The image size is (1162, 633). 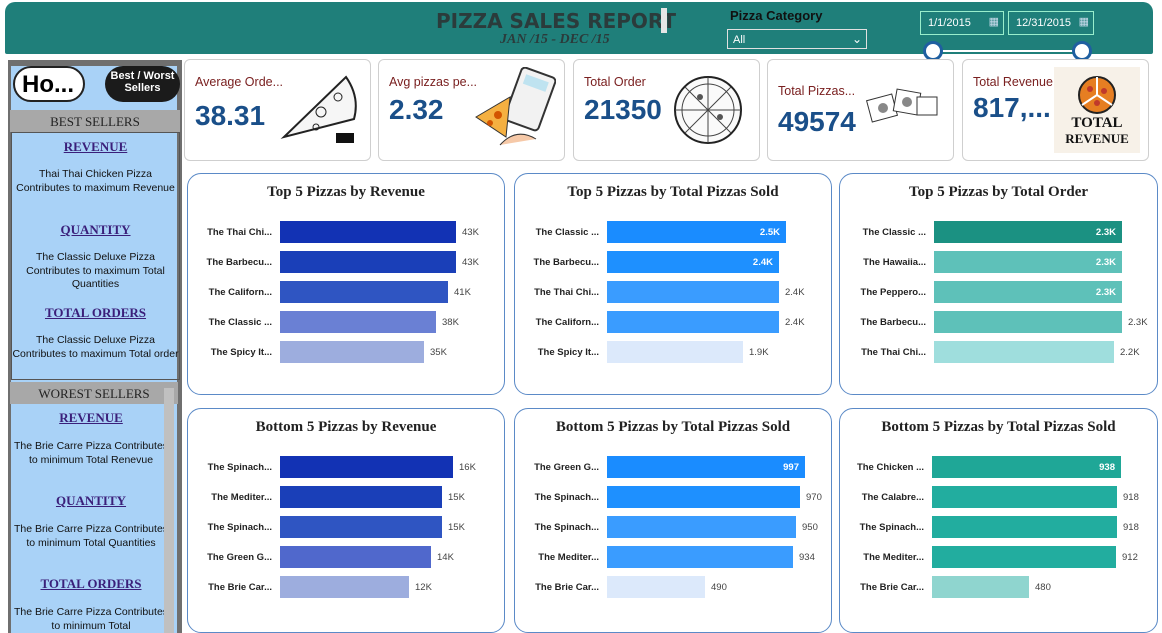 I want to click on chart-title: Bottom 5 Pizzas by Revenue, so click(x=346, y=427).